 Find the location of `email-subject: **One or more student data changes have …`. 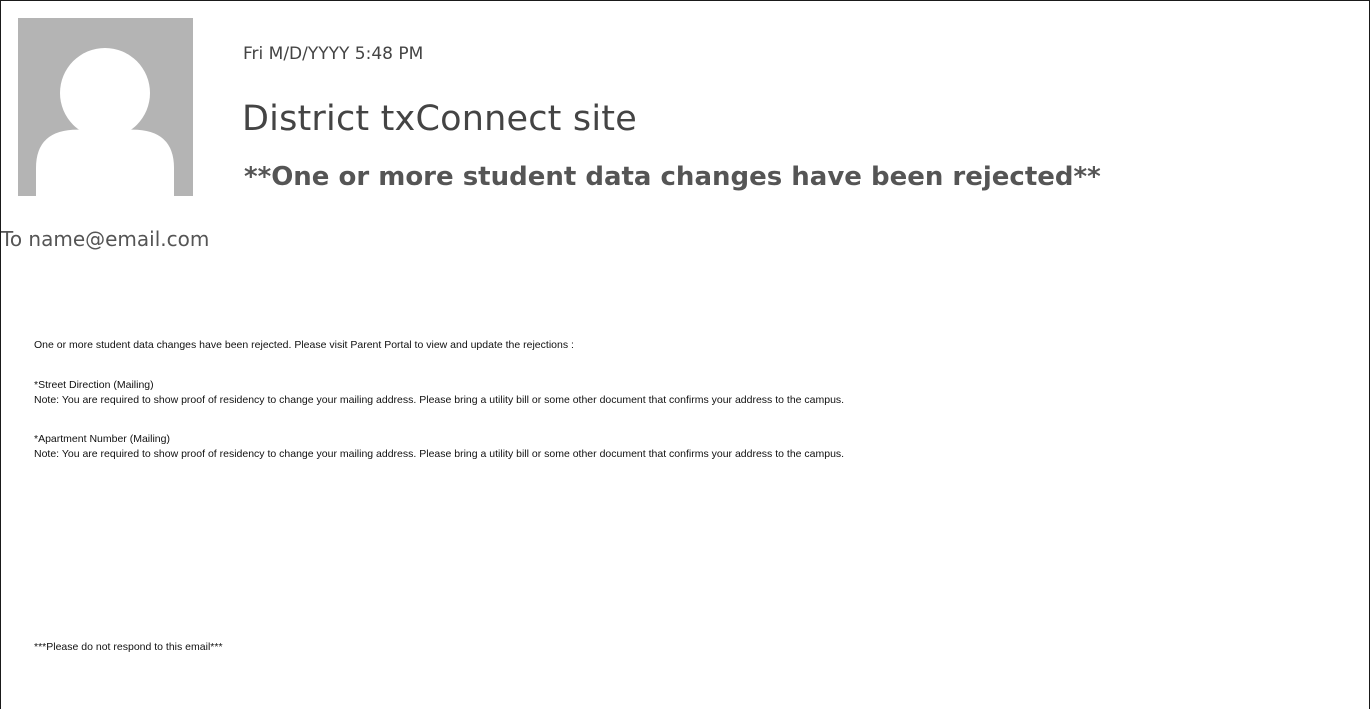

email-subject: **One or more student data changes have … is located at coordinates (672, 177).